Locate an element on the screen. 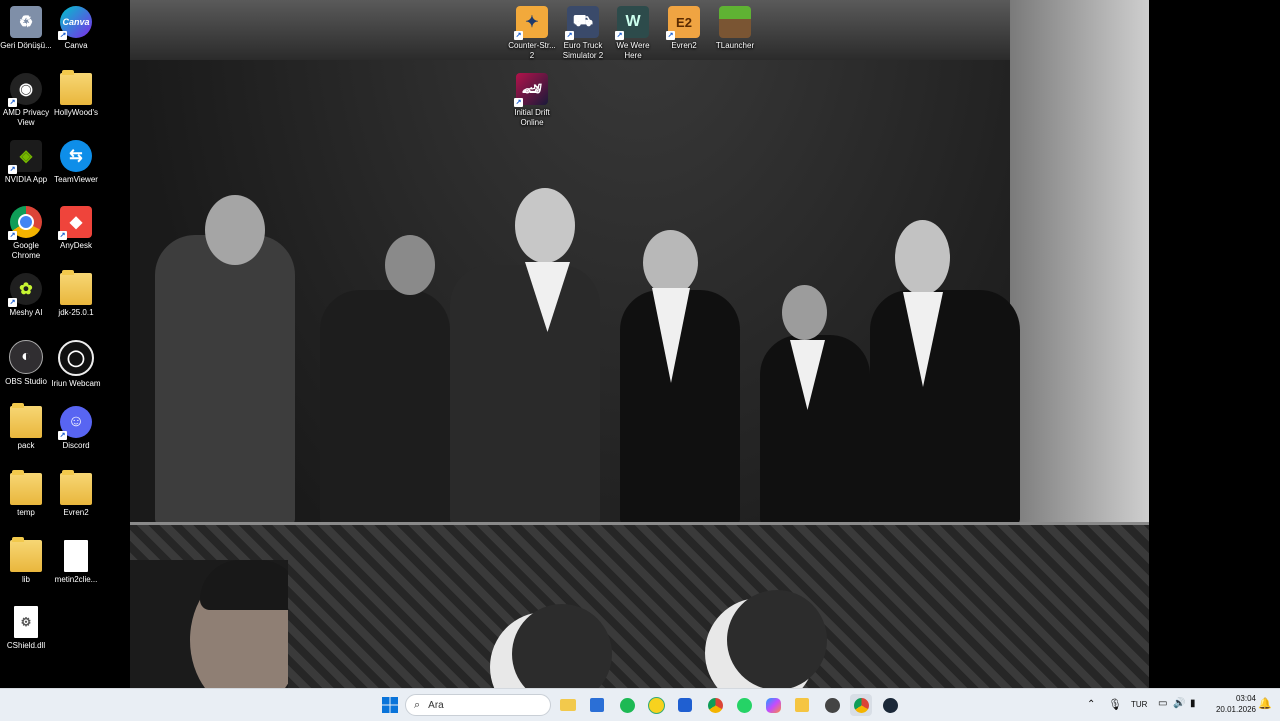  taskbar: ⌕ Ara ⌃ 🎙 TUR ▭ 🔊 ▮ 03:04 20.01.2026 🔔 is located at coordinates (640, 704).